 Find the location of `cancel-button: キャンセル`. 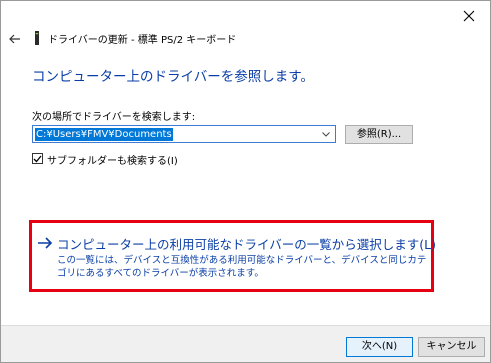

cancel-button: キャンセル is located at coordinates (451, 347).